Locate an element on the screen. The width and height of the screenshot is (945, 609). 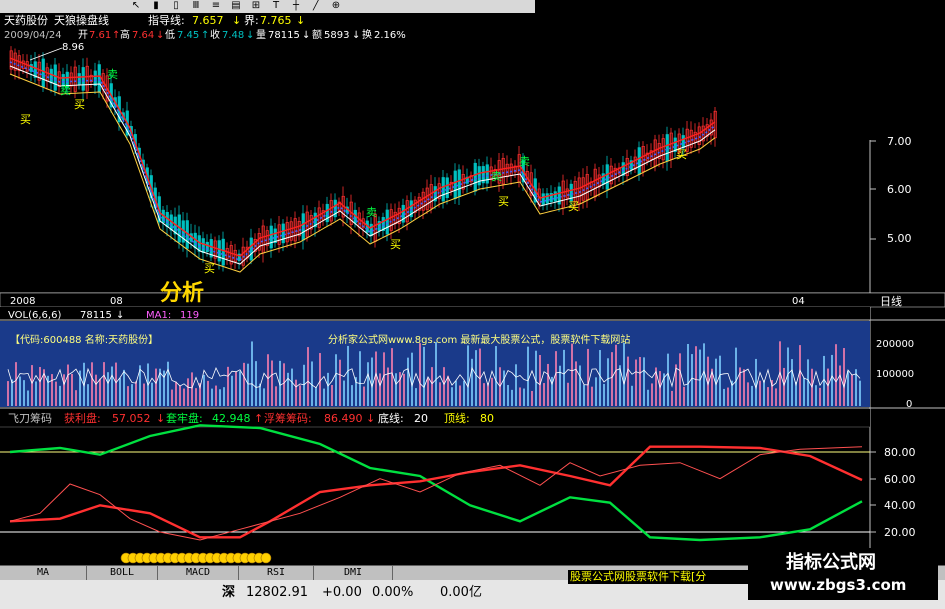
tab-rsi: RSI is located at coordinates (276, 573).